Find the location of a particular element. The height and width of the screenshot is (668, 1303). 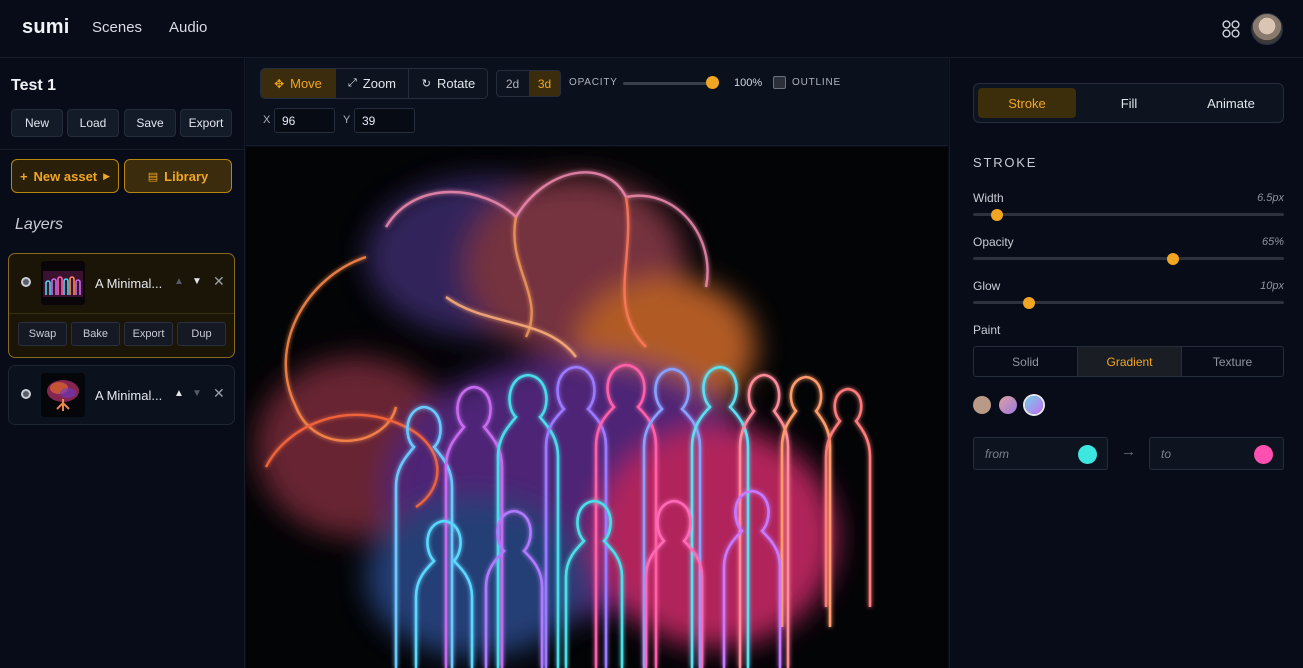

glow-value: 10px is located at coordinates (1272, 286).